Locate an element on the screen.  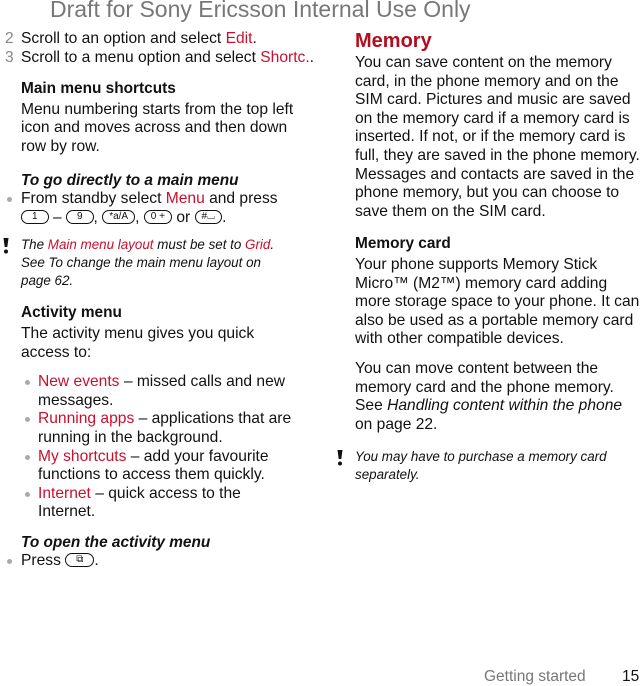
key-1: 1 is located at coordinates (35, 216).